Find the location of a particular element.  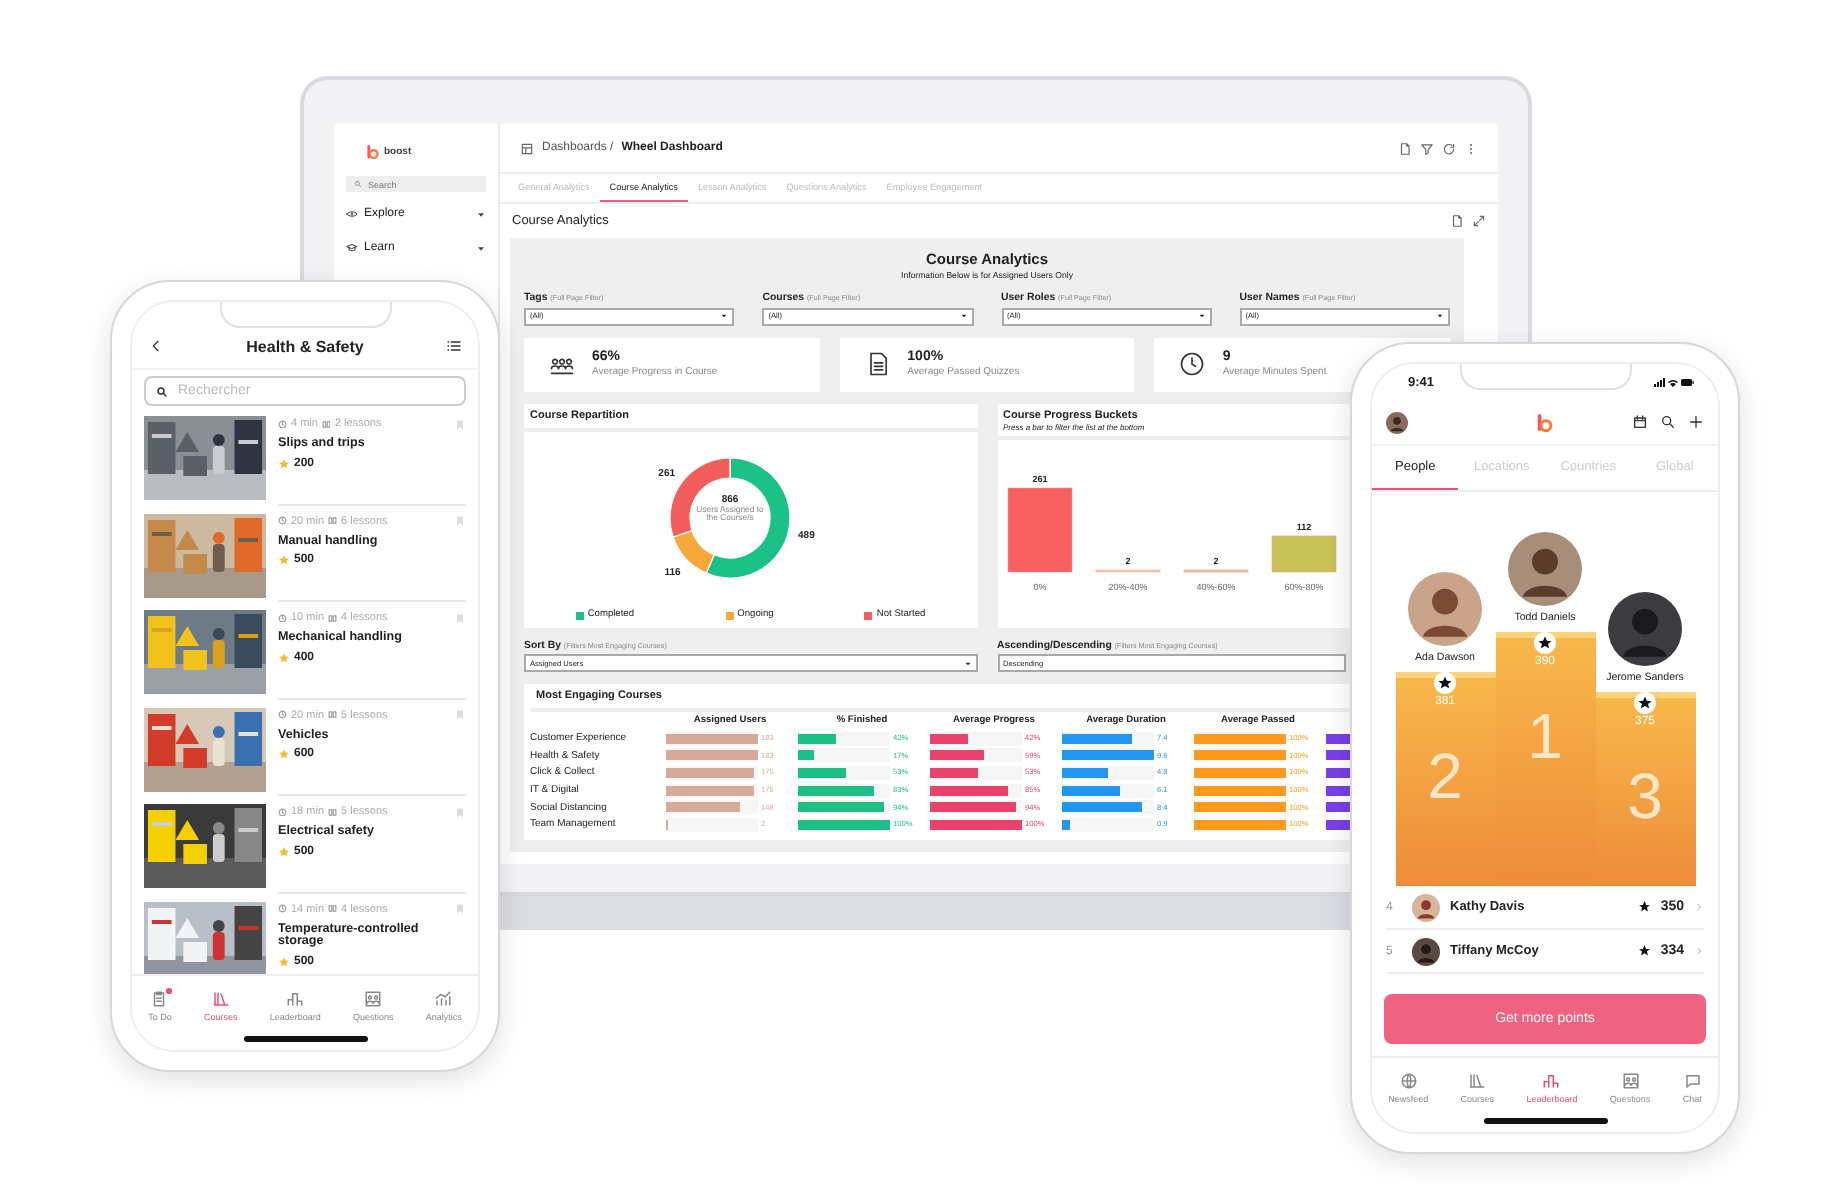

expand-icon is located at coordinates (1479, 221).